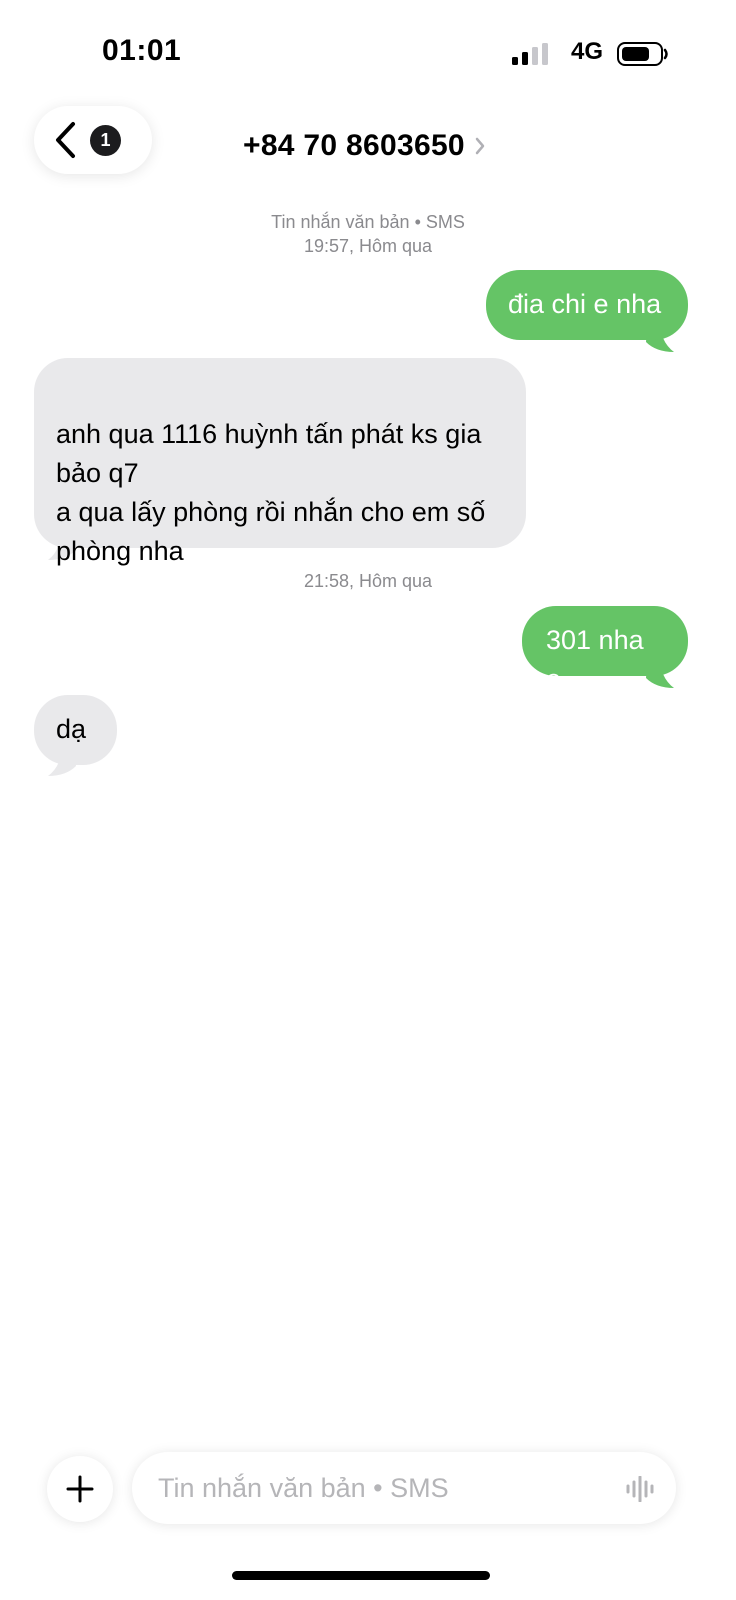 This screenshot has width=736, height=1600. Describe the element at coordinates (587, 51) in the screenshot. I see `network-type: 4G` at that location.